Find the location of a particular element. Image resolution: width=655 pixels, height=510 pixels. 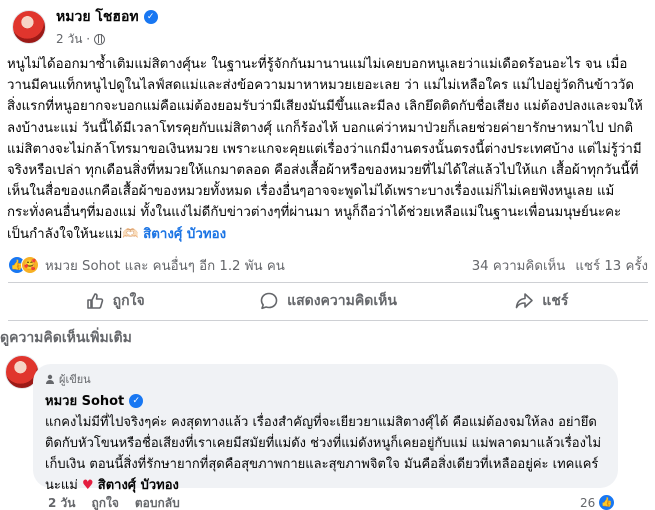

care-reaction-icon: 🥰 is located at coordinates (30, 265).